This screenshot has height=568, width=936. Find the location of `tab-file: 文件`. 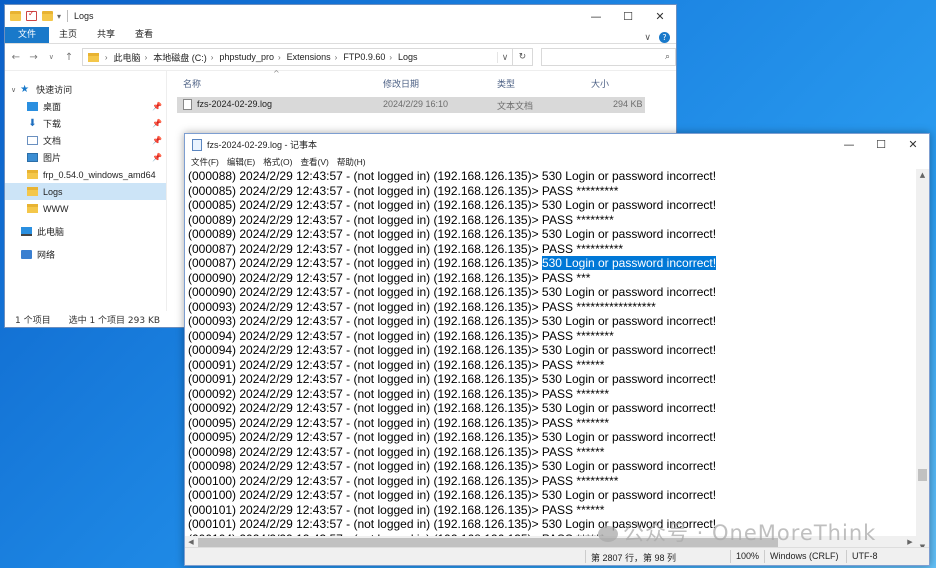

tab-file: 文件 is located at coordinates (27, 35).